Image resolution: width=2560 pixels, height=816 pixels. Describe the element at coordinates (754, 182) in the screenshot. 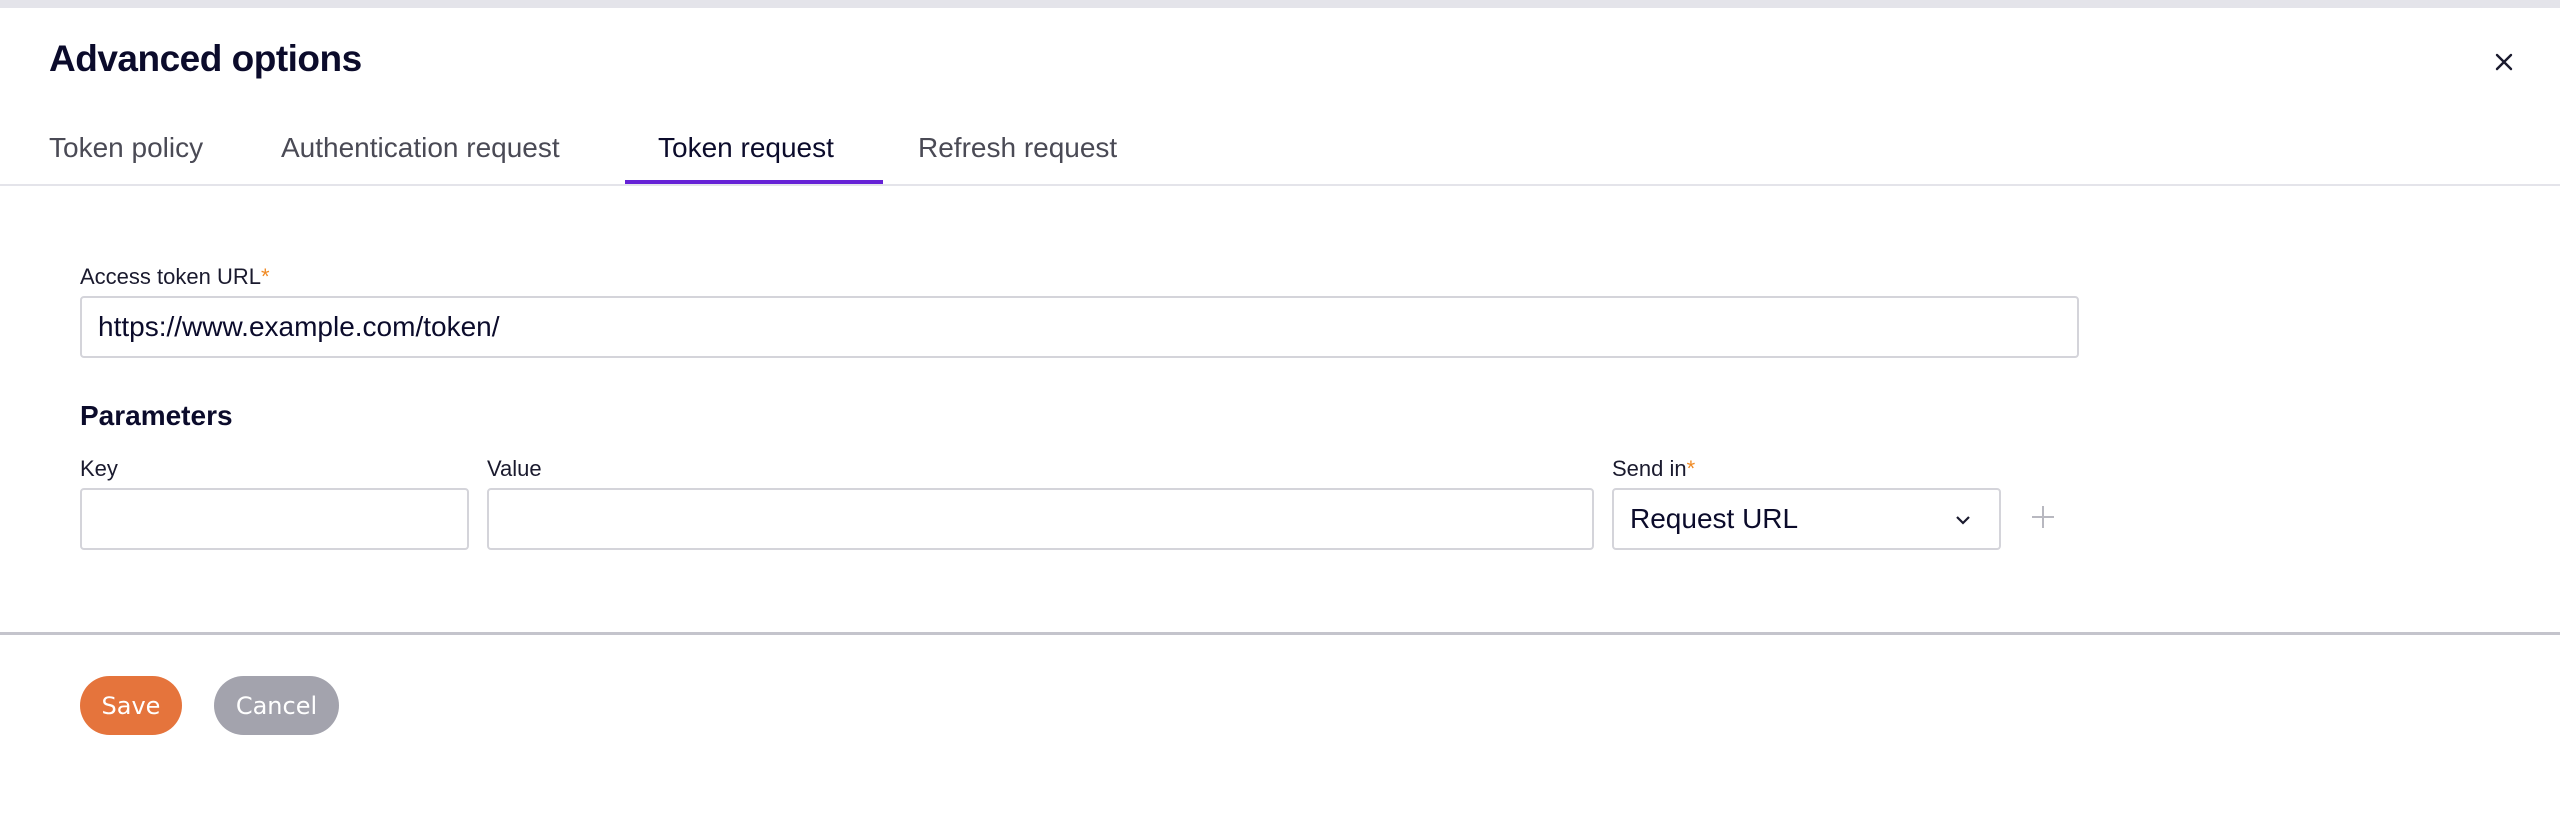

I see `active-tab-indicator` at that location.